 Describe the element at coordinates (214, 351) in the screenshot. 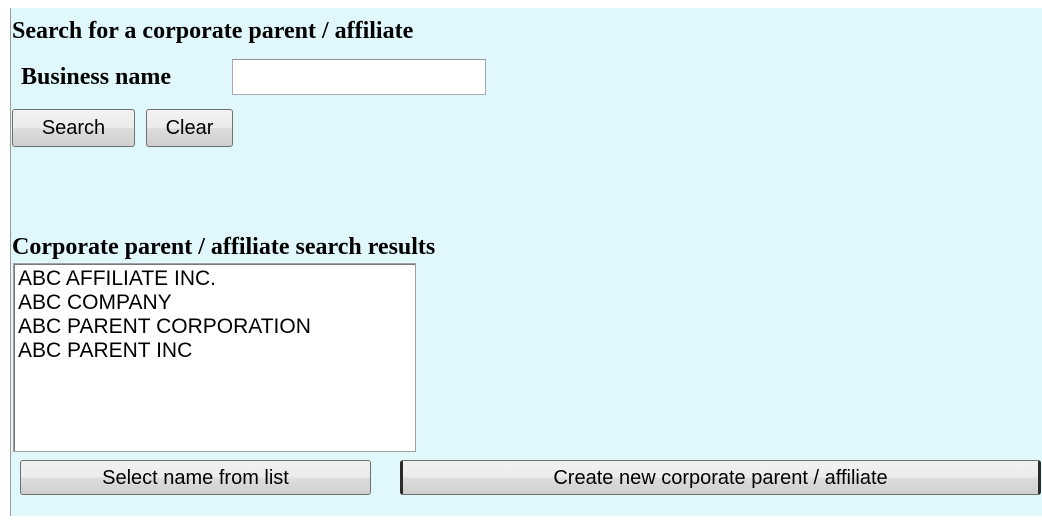

I see `list-item: ABC PARENT INC` at that location.